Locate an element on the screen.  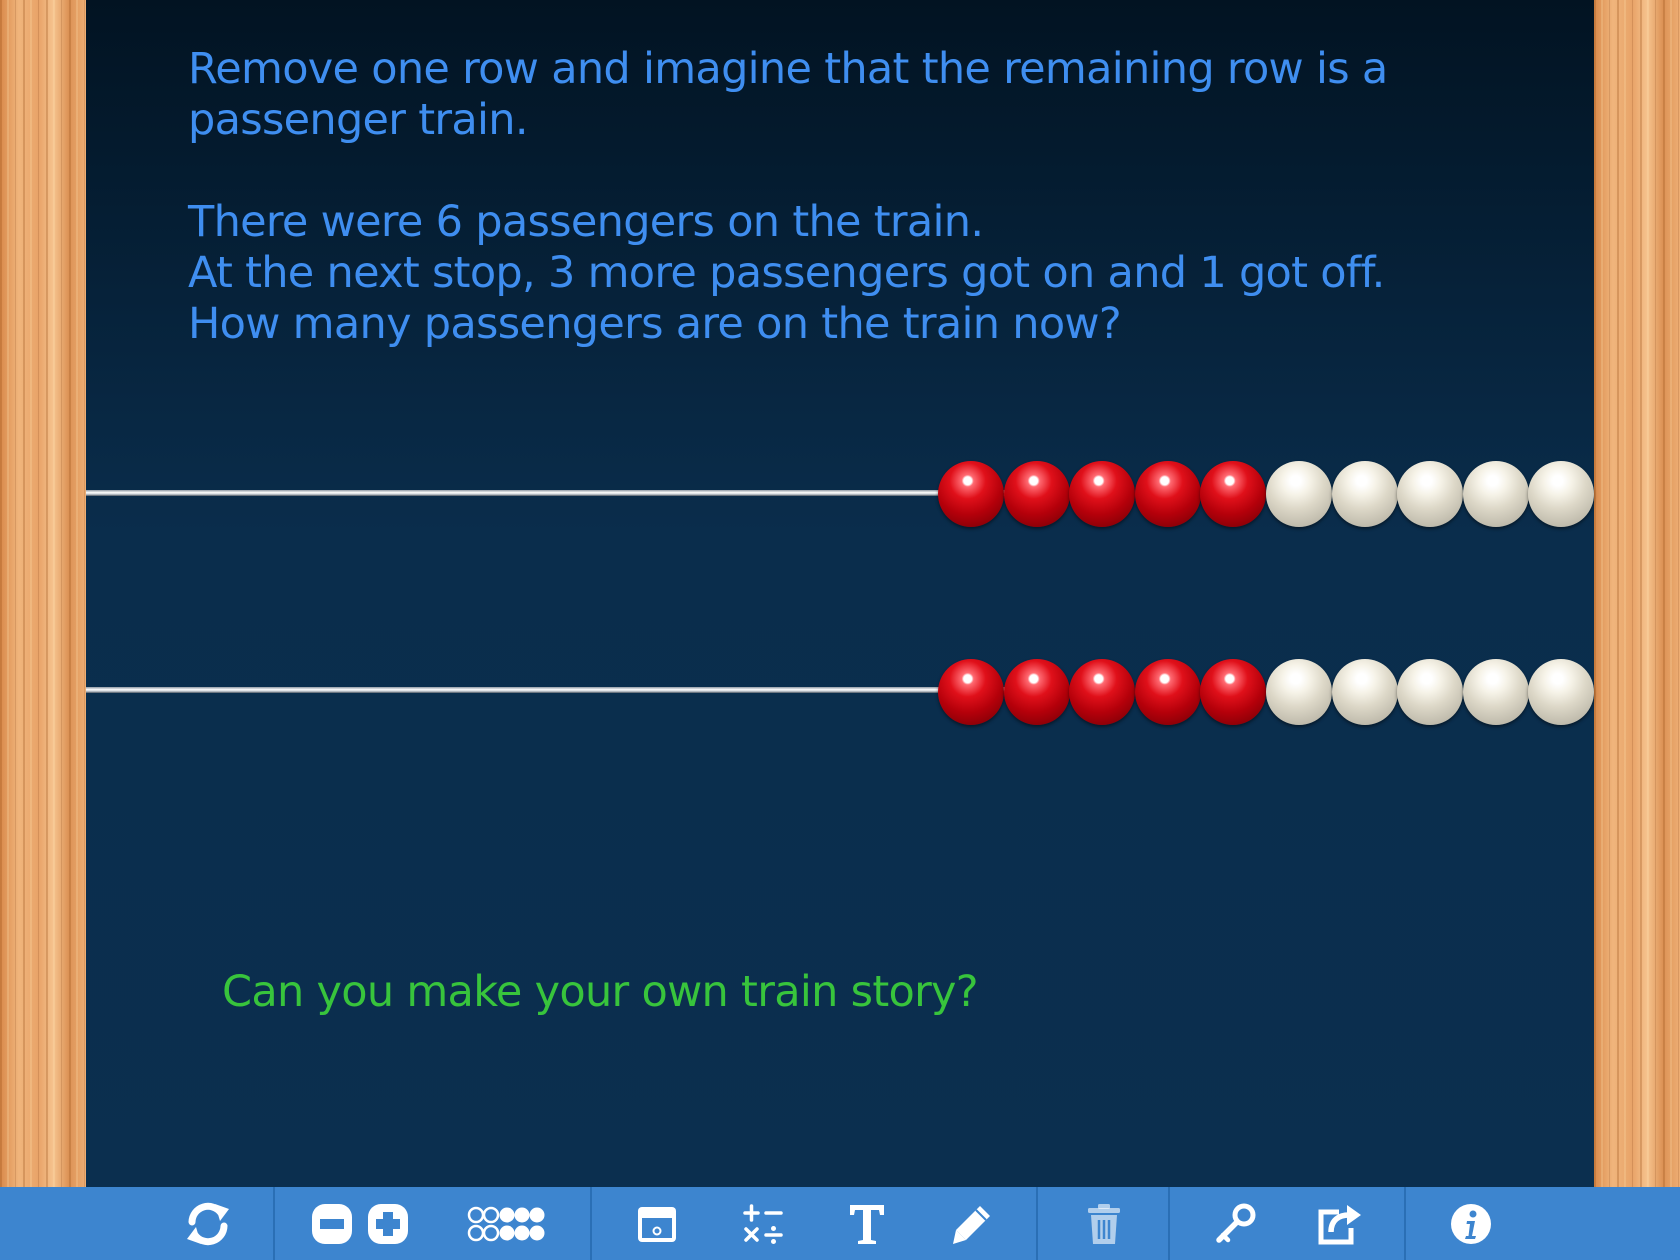
key-icon is located at coordinates (1236, 1223).